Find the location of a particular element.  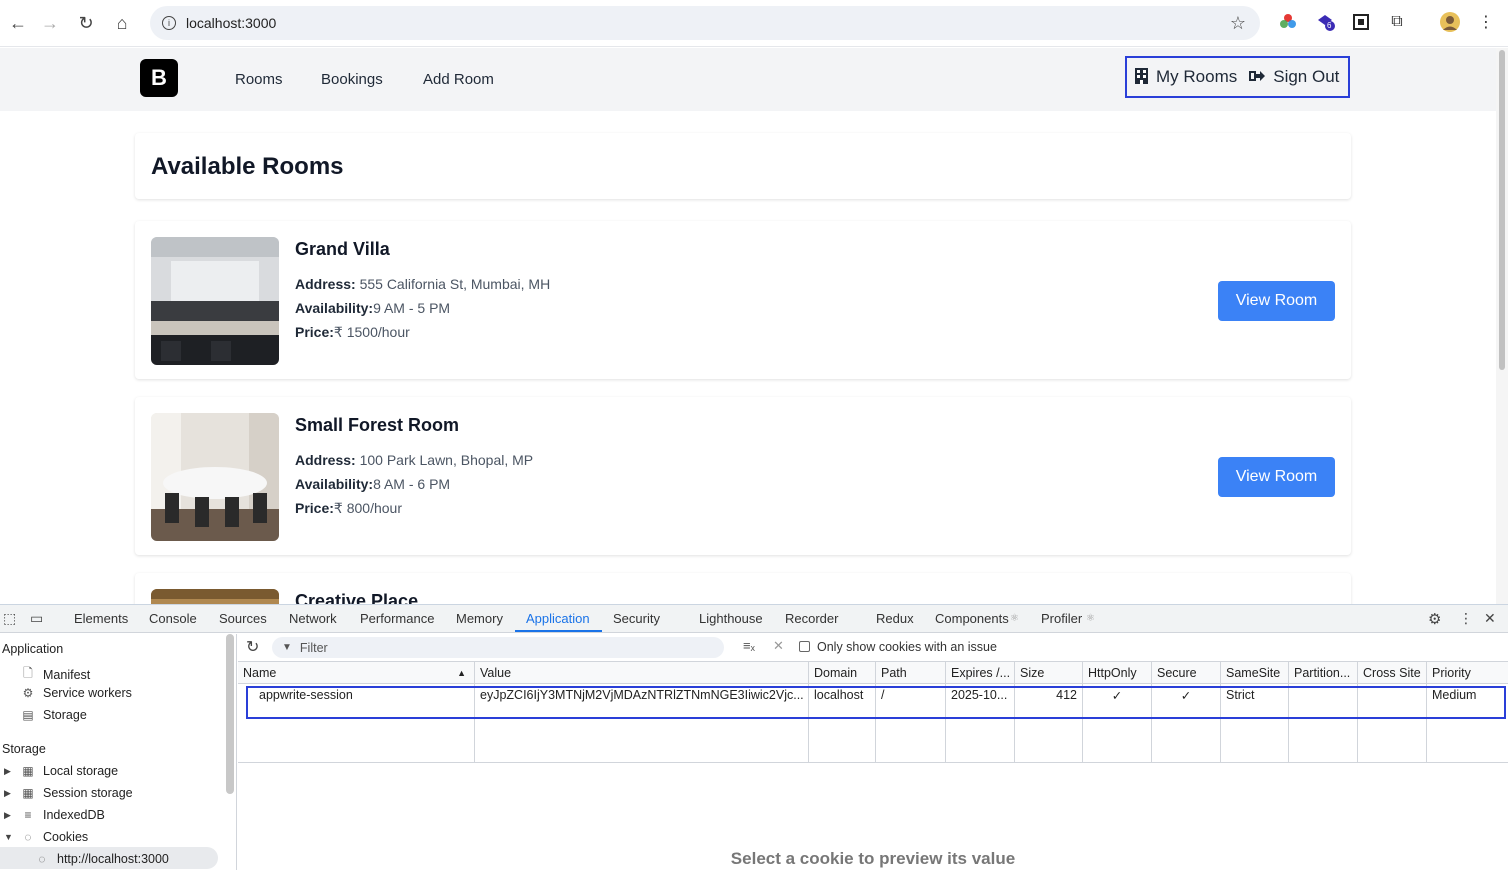

sidebar-item-label: Service workers is located at coordinates (87, 693).